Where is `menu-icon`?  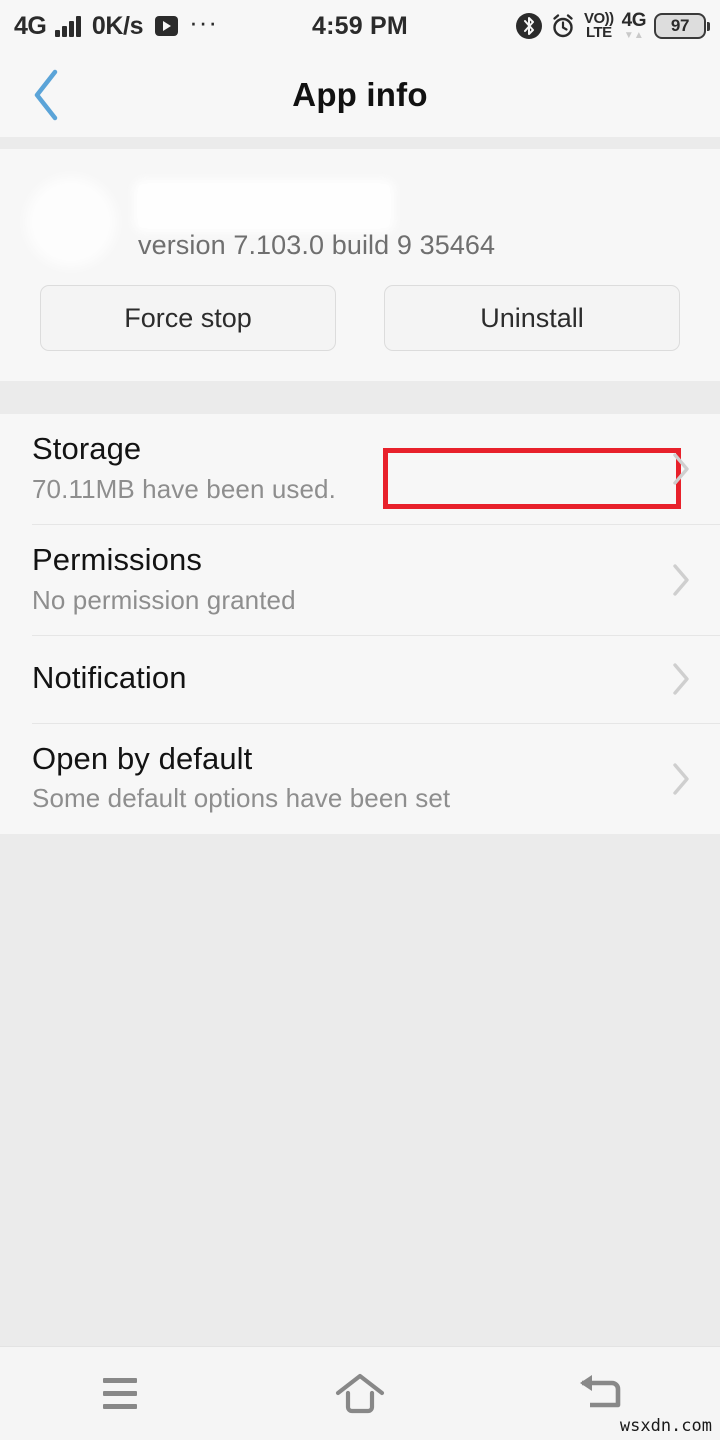
menu-icon is located at coordinates (120, 1393).